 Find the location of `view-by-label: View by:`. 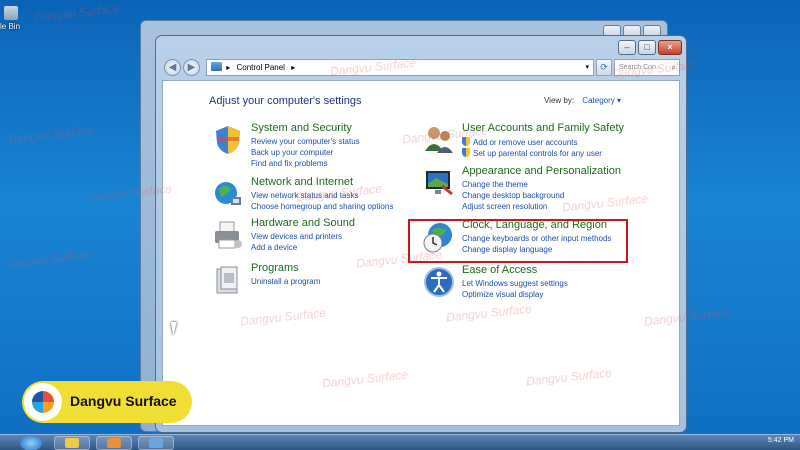

view-by-label: View by: is located at coordinates (559, 100).